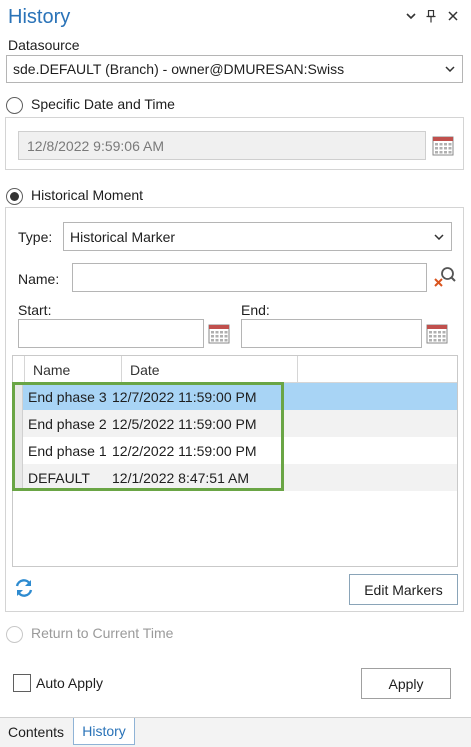  I want to click on specific-date-calendar-button, so click(443, 146).